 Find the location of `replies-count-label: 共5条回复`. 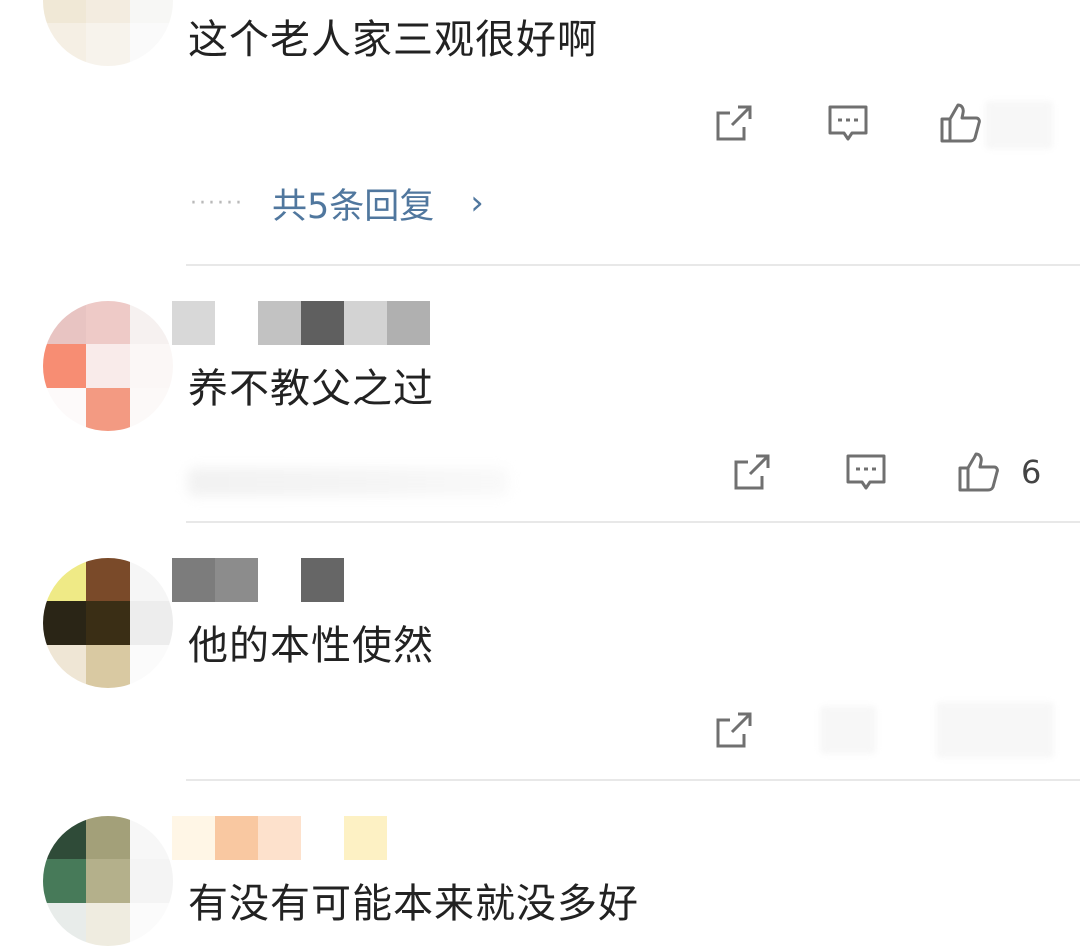

replies-count-label: 共5条回复 is located at coordinates (353, 206).